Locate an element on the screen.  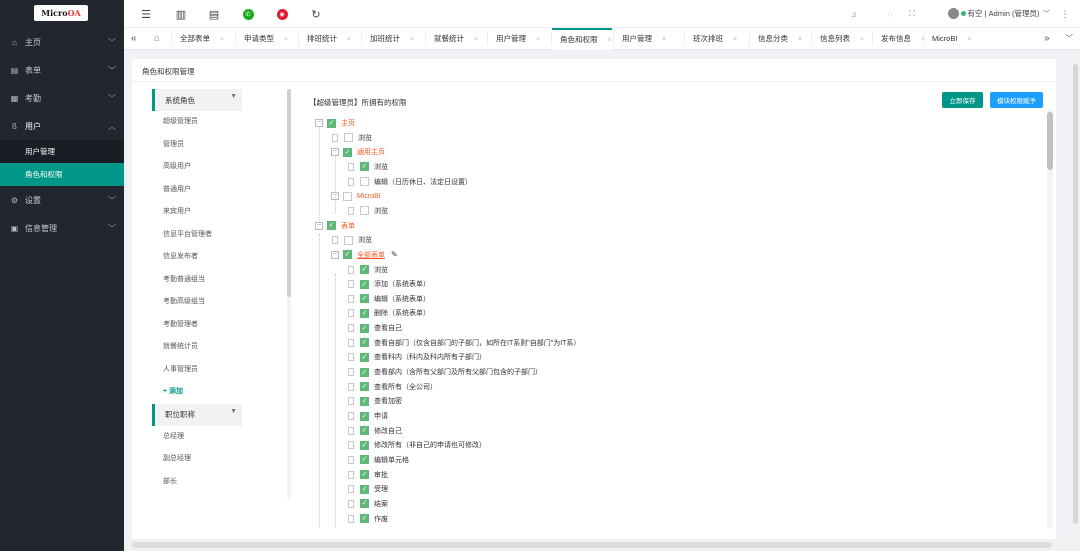
role-group-header: 系统角色 ▼ is located at coordinates (197, 100).